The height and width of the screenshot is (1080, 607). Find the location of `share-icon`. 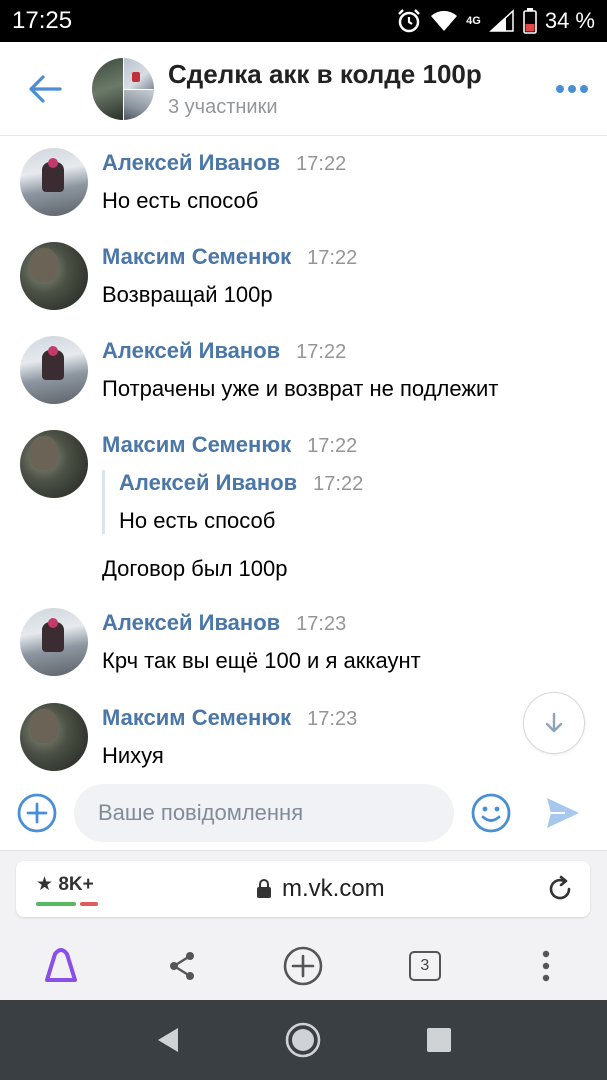

share-icon is located at coordinates (182, 966).